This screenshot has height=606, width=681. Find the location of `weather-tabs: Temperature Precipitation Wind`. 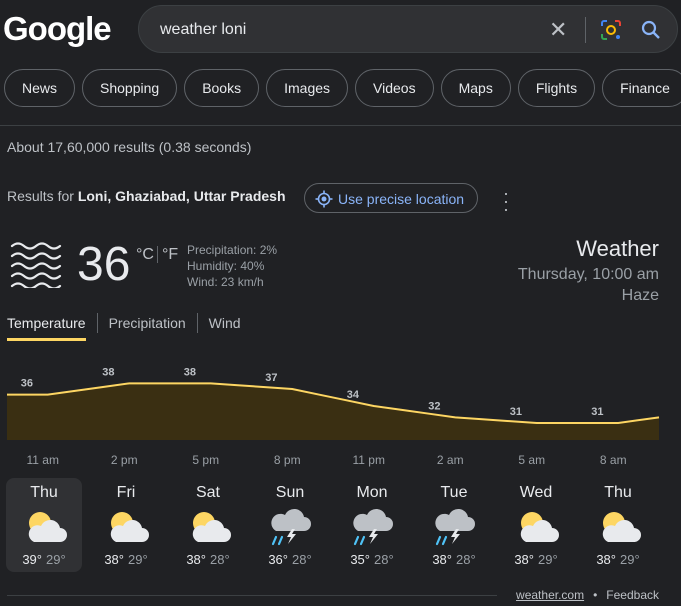

weather-tabs: Temperature Precipitation Wind is located at coordinates (124, 327).